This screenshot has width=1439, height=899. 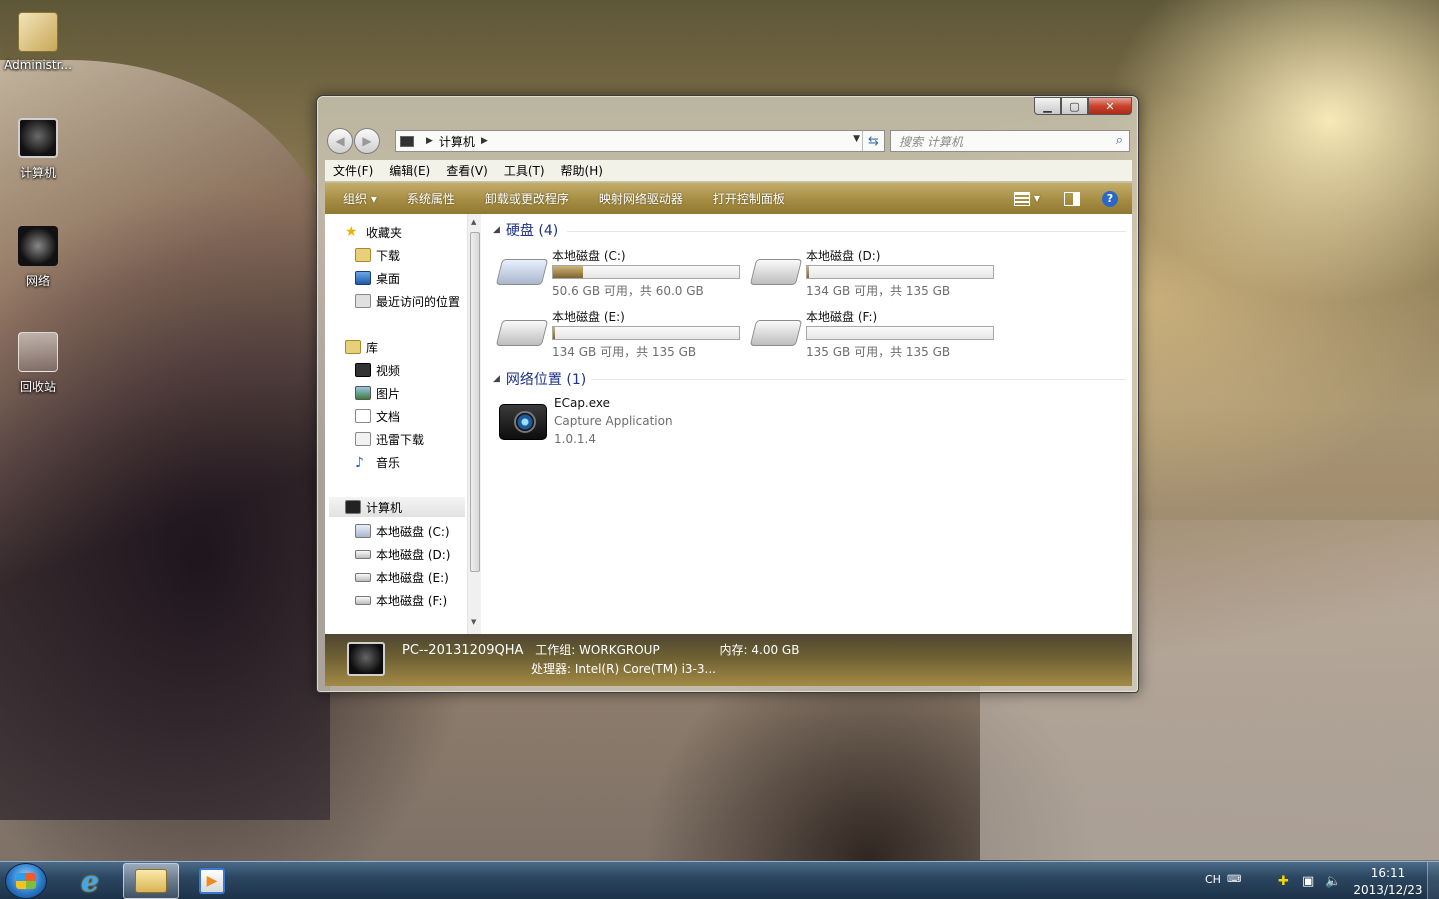 What do you see at coordinates (1037, 198) in the screenshot?
I see `view-dropdown-icon: ▼` at bounding box center [1037, 198].